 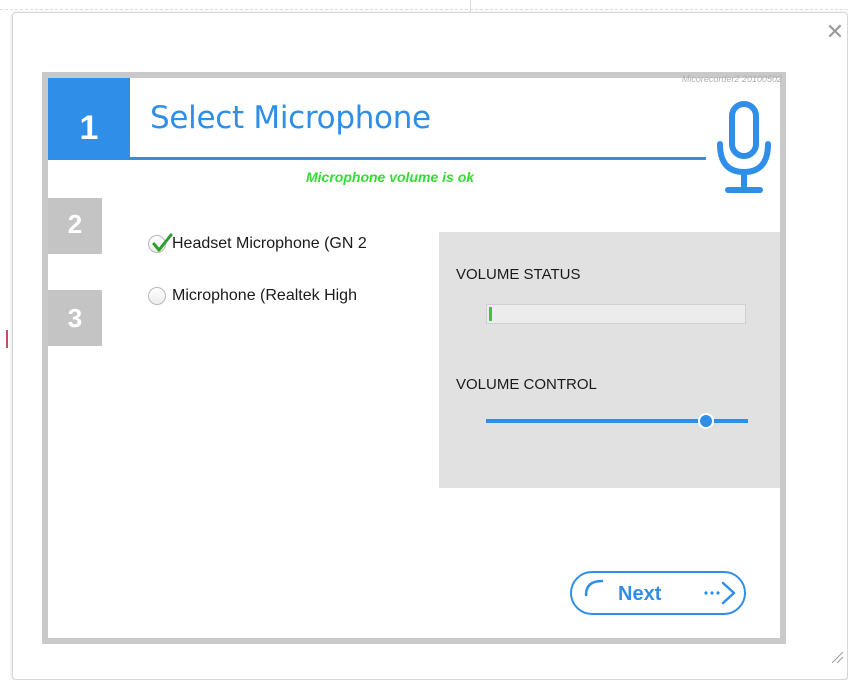 I want to click on volume-control-label: VOLUME CONTROL, so click(x=526, y=384).